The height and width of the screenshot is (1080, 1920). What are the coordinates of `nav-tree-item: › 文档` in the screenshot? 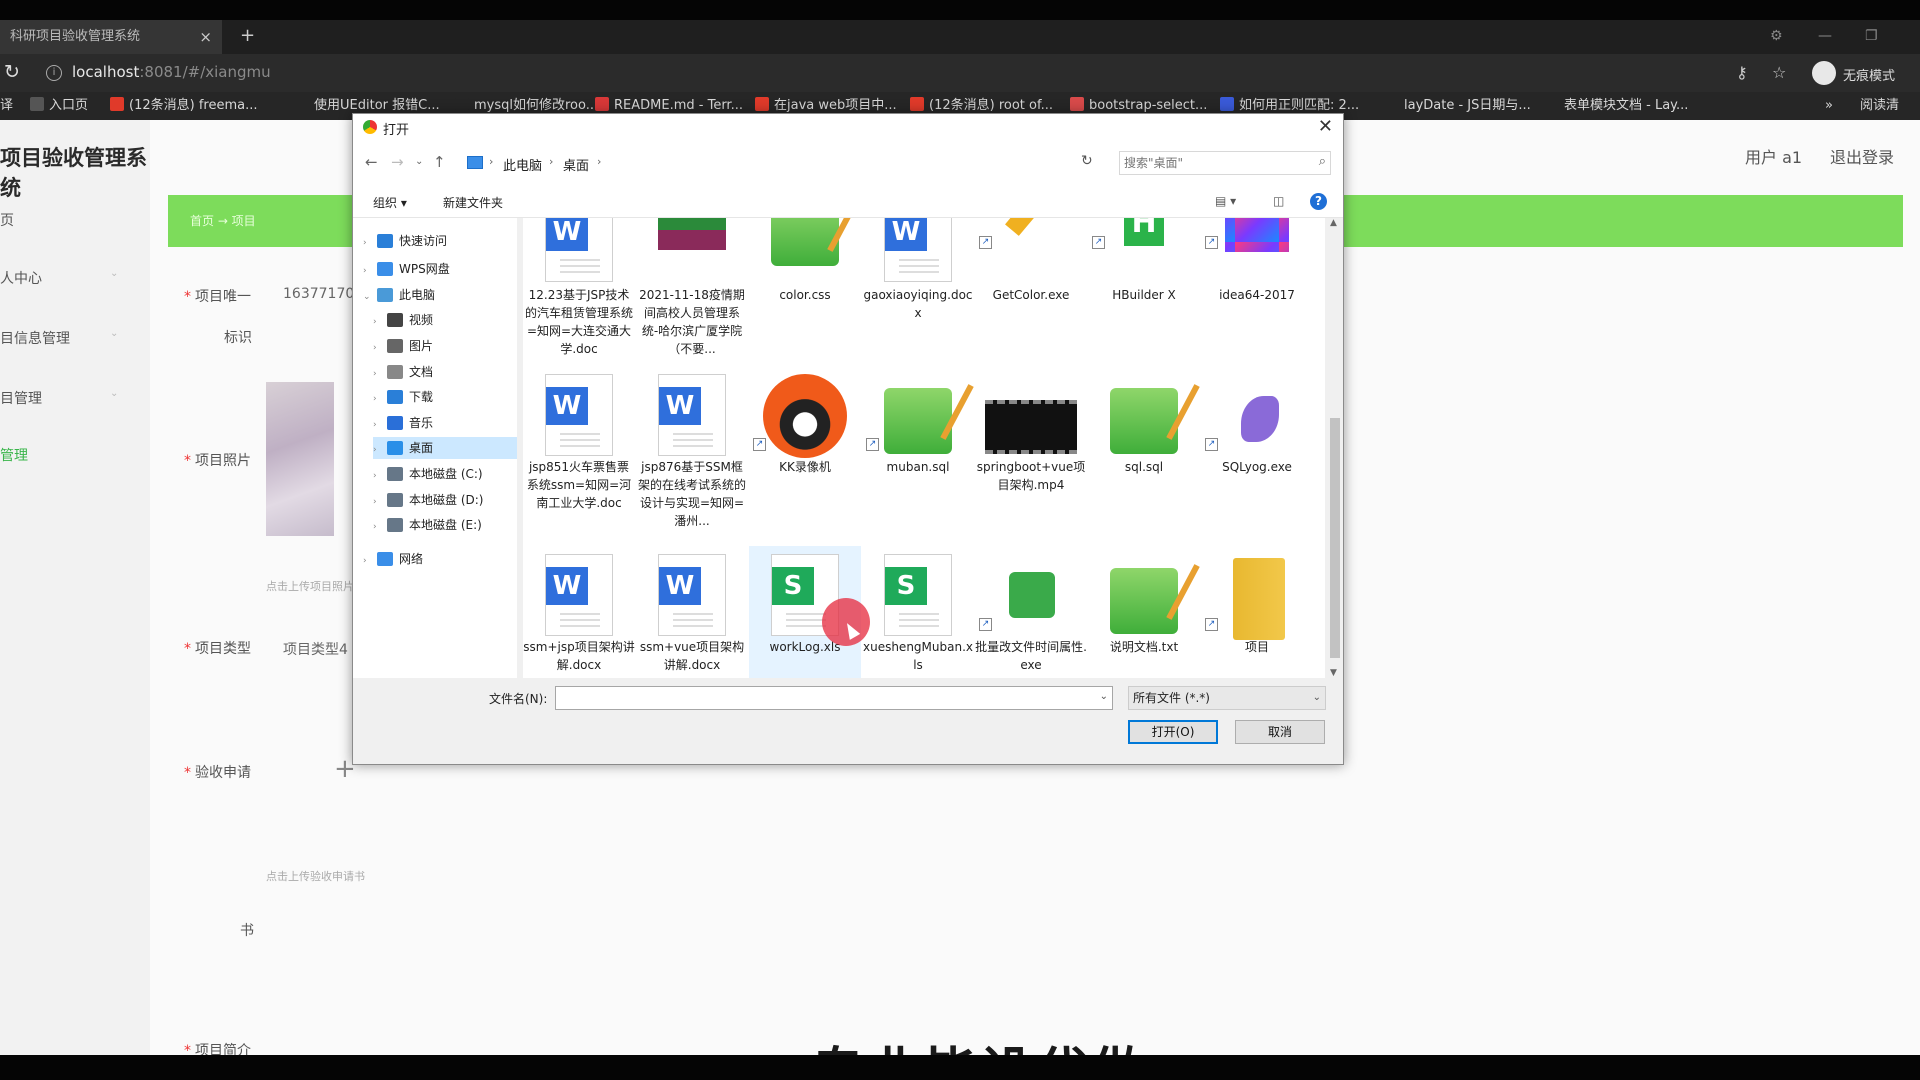 It's located at (445, 372).